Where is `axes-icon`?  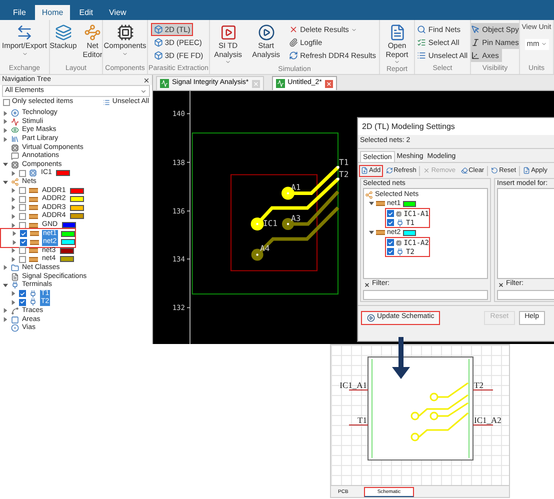
axes-icon is located at coordinates (475, 55).